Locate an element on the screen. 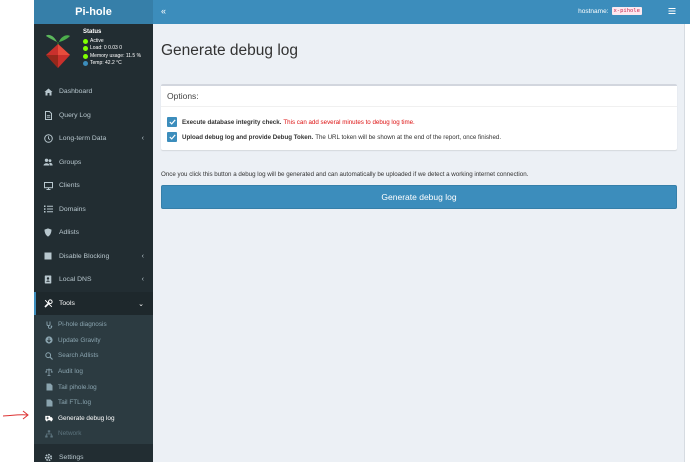  arrow-circle-icon is located at coordinates (49, 340).